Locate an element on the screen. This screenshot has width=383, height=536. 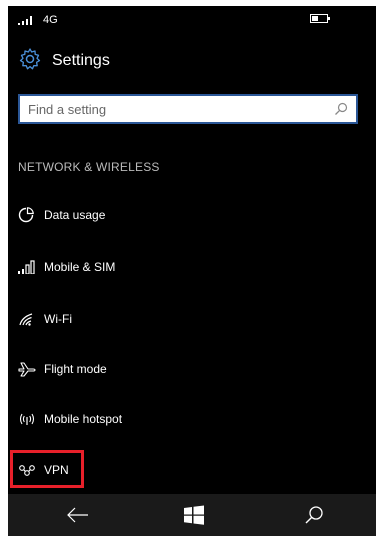
back-icon is located at coordinates (78, 515).